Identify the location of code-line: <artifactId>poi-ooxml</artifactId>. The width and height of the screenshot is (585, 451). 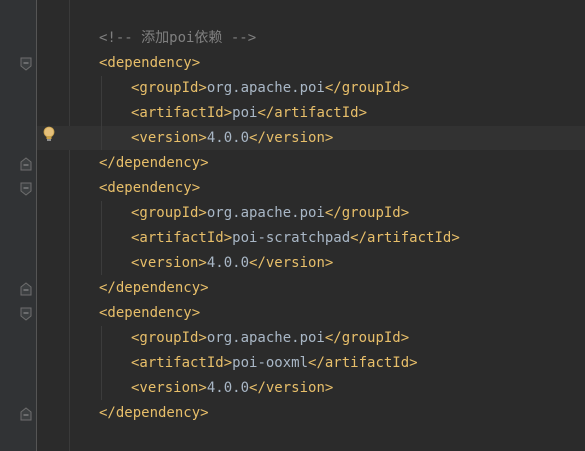
(274, 363).